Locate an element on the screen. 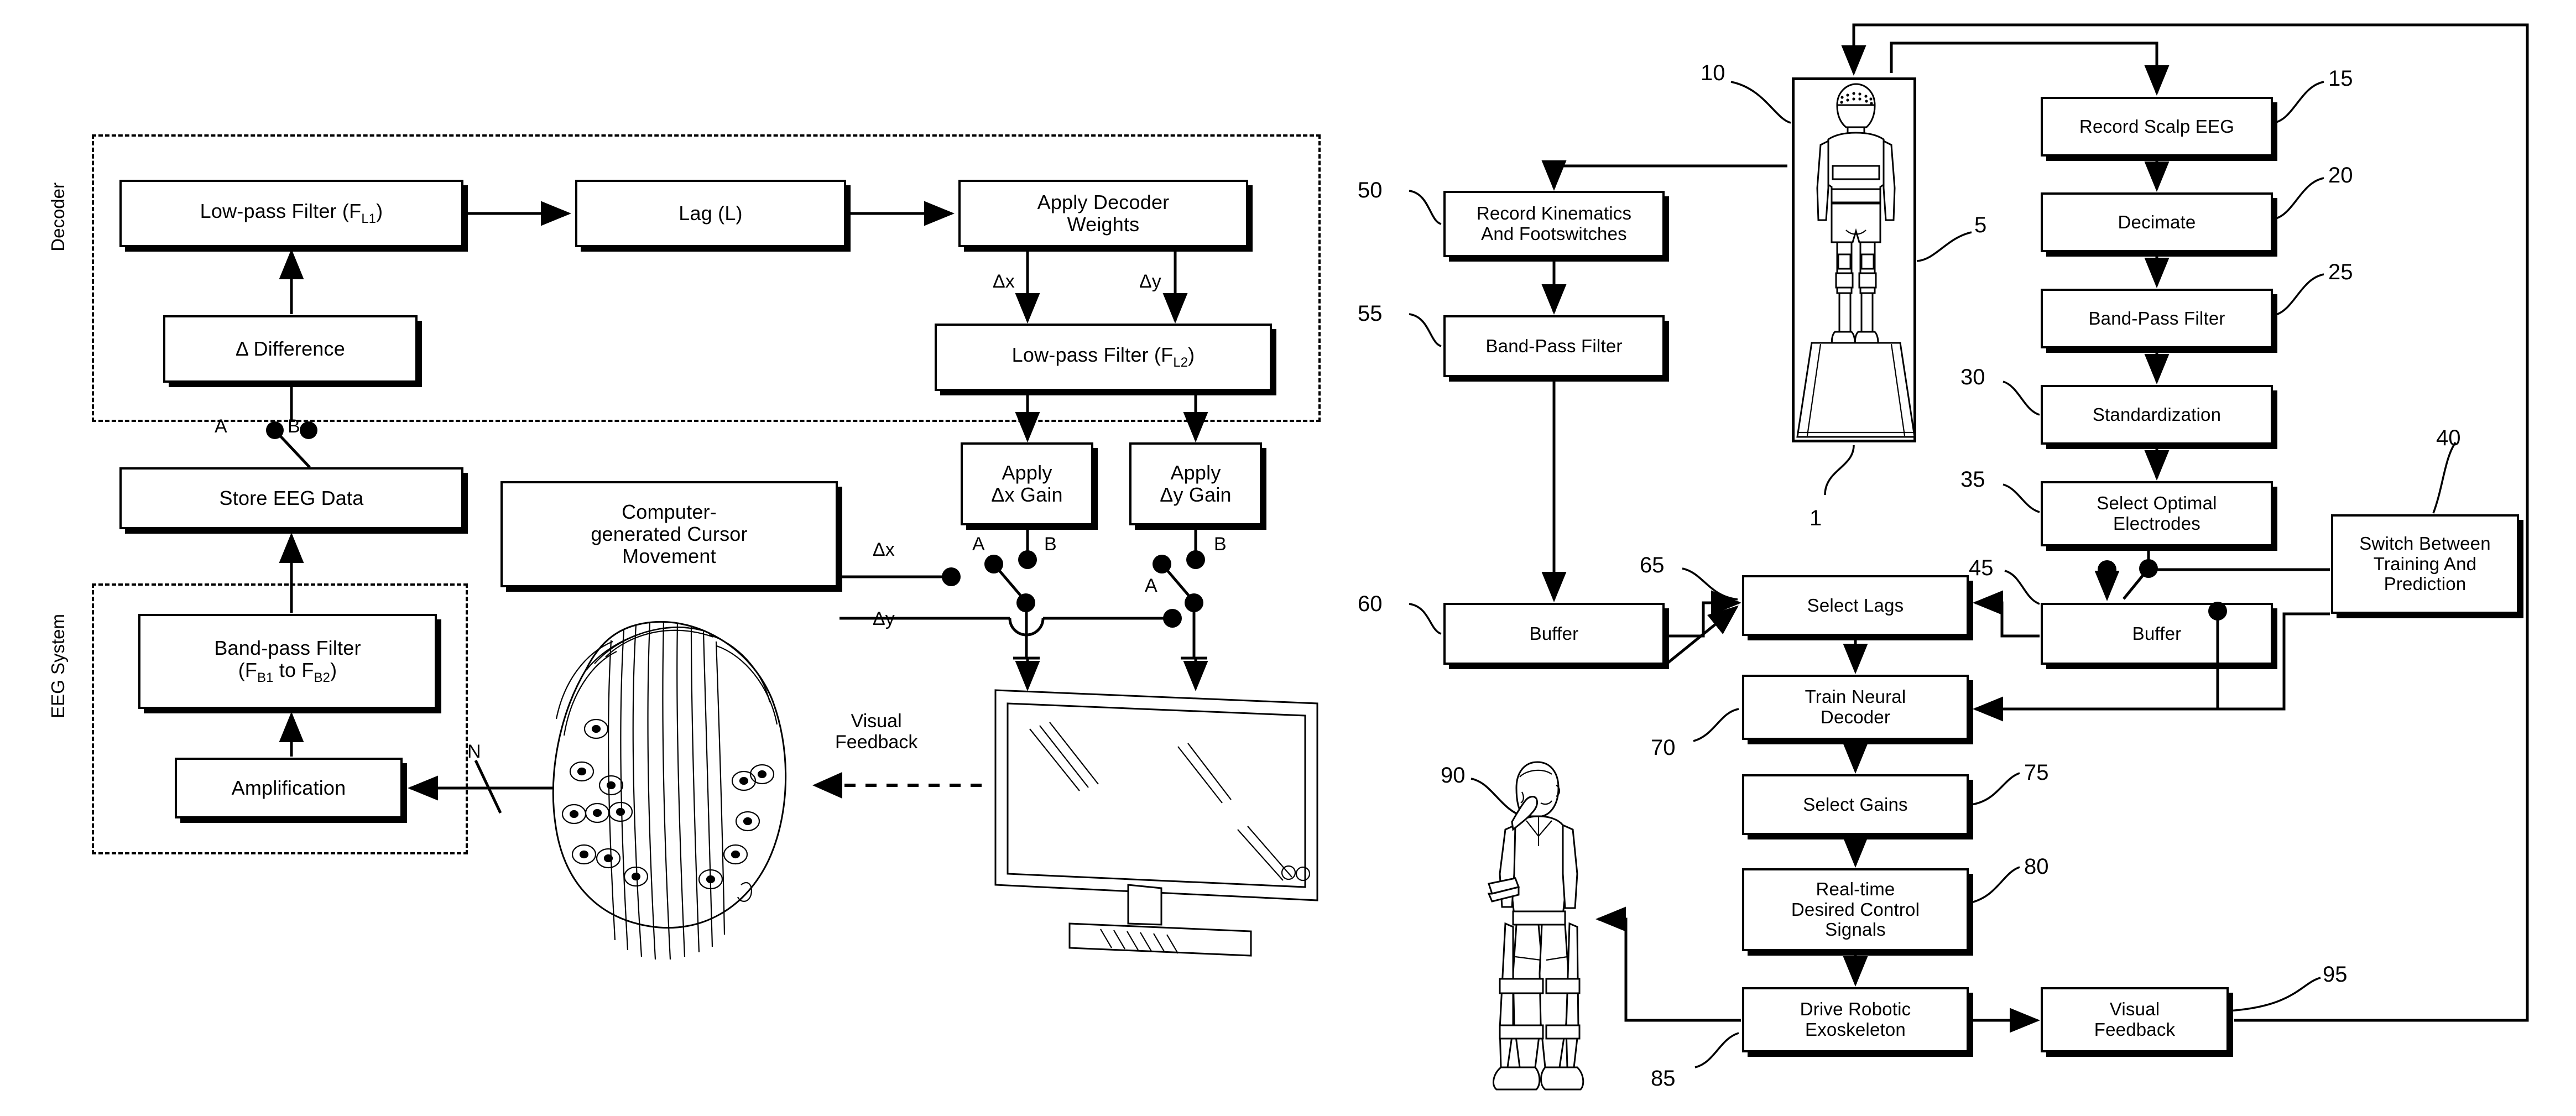 This screenshot has height=1116, width=2576. select-optimal-electrodes-box: Select Optimal Electrodes is located at coordinates (2157, 513).